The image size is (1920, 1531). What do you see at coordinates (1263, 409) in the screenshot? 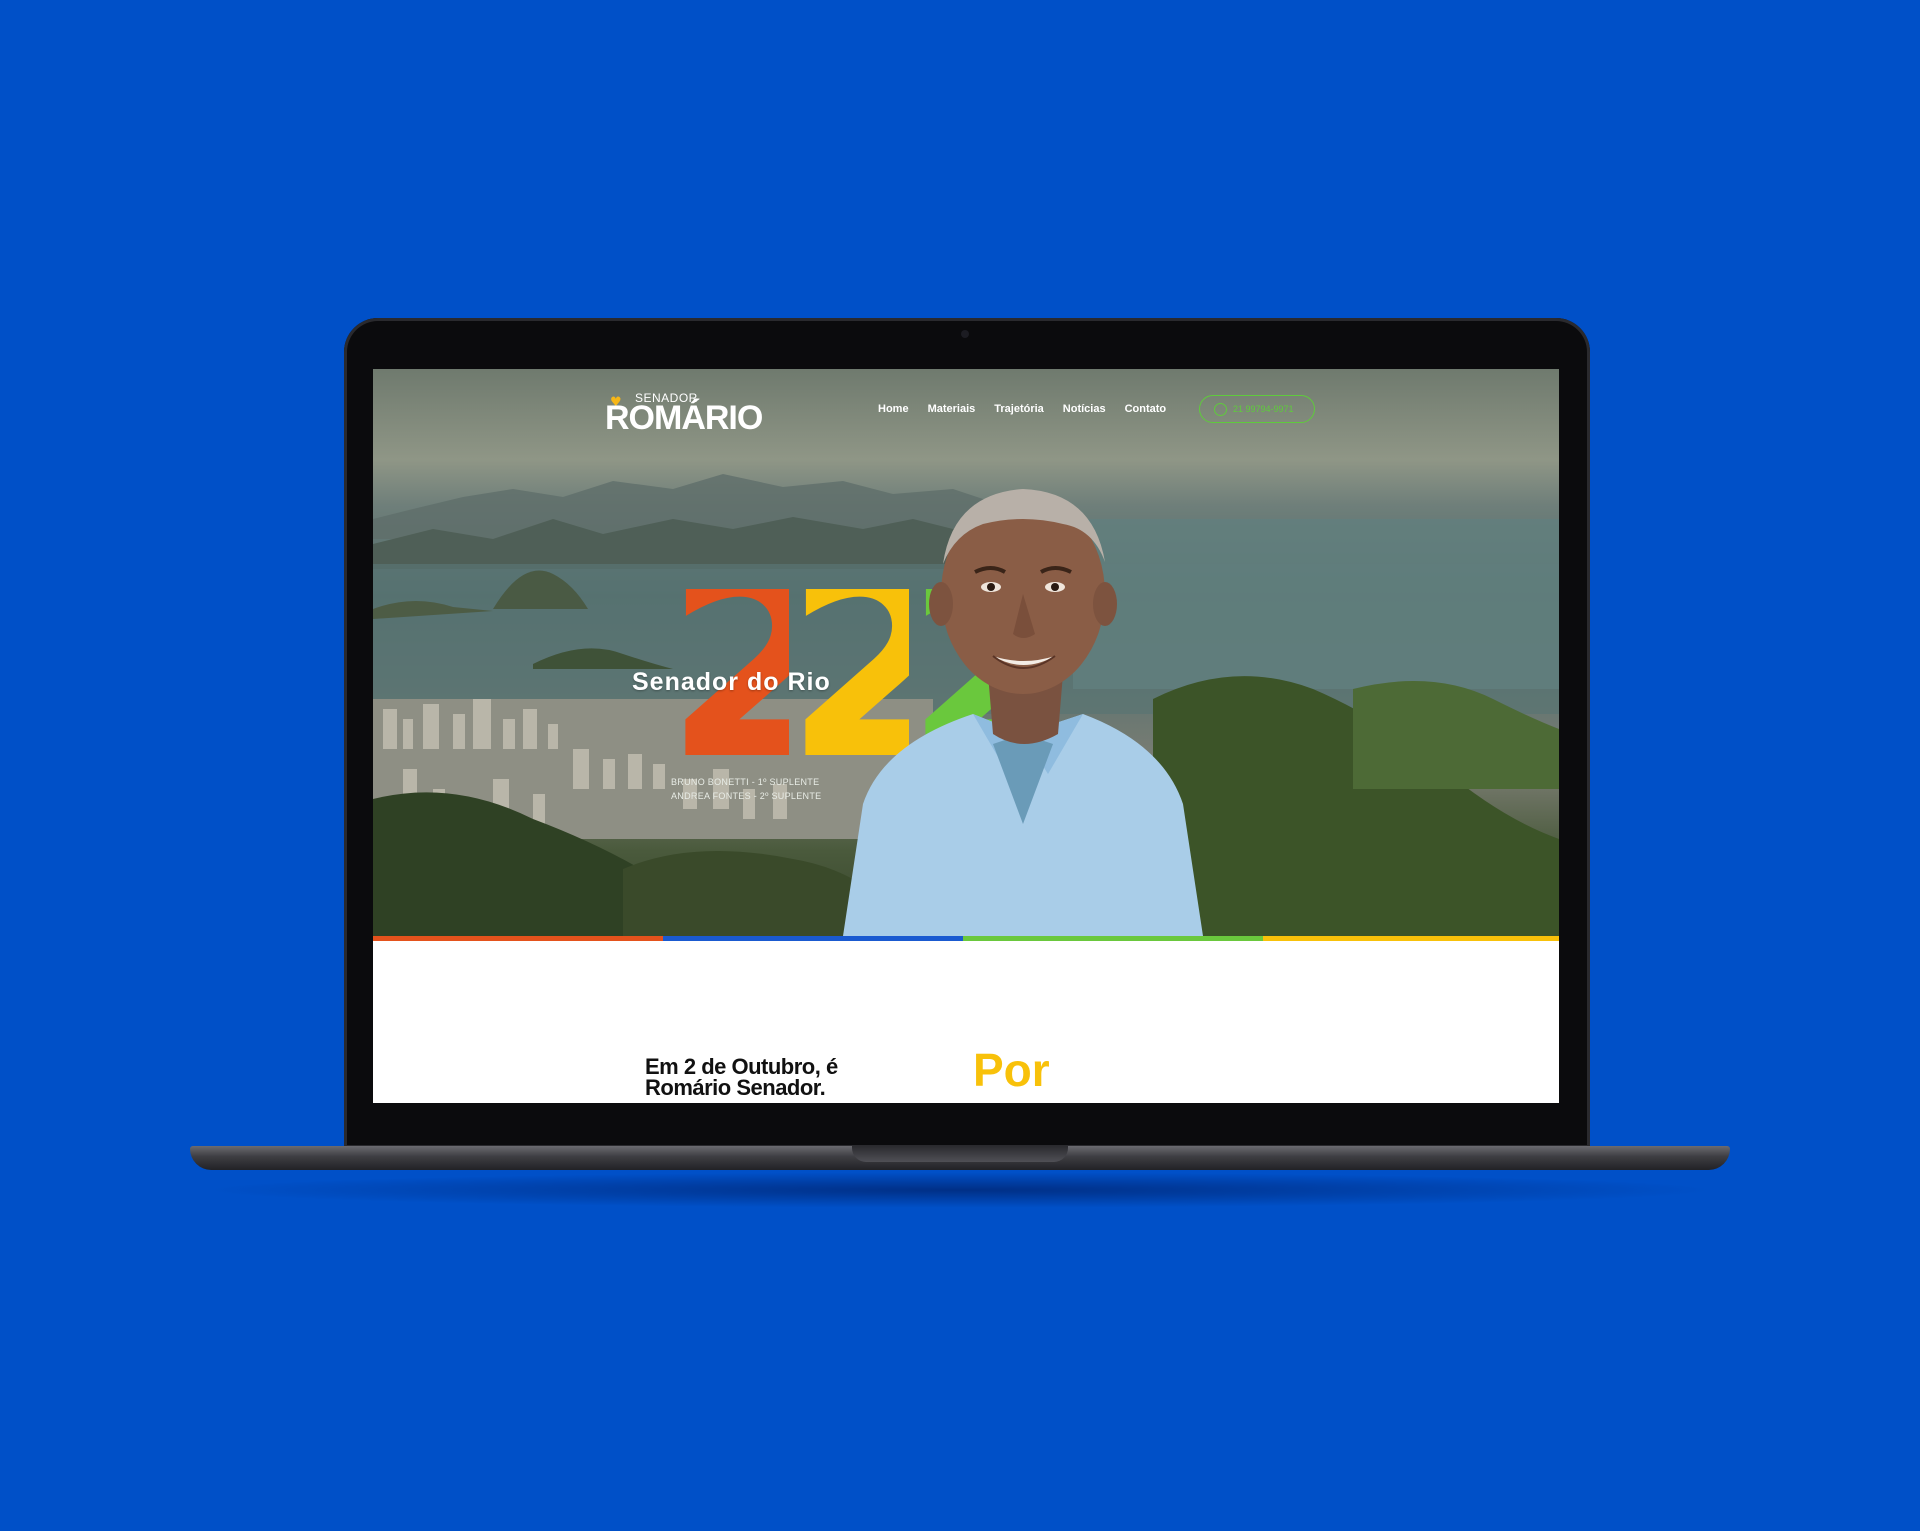
I see `whatsapp-number: 21 99794-9971` at bounding box center [1263, 409].